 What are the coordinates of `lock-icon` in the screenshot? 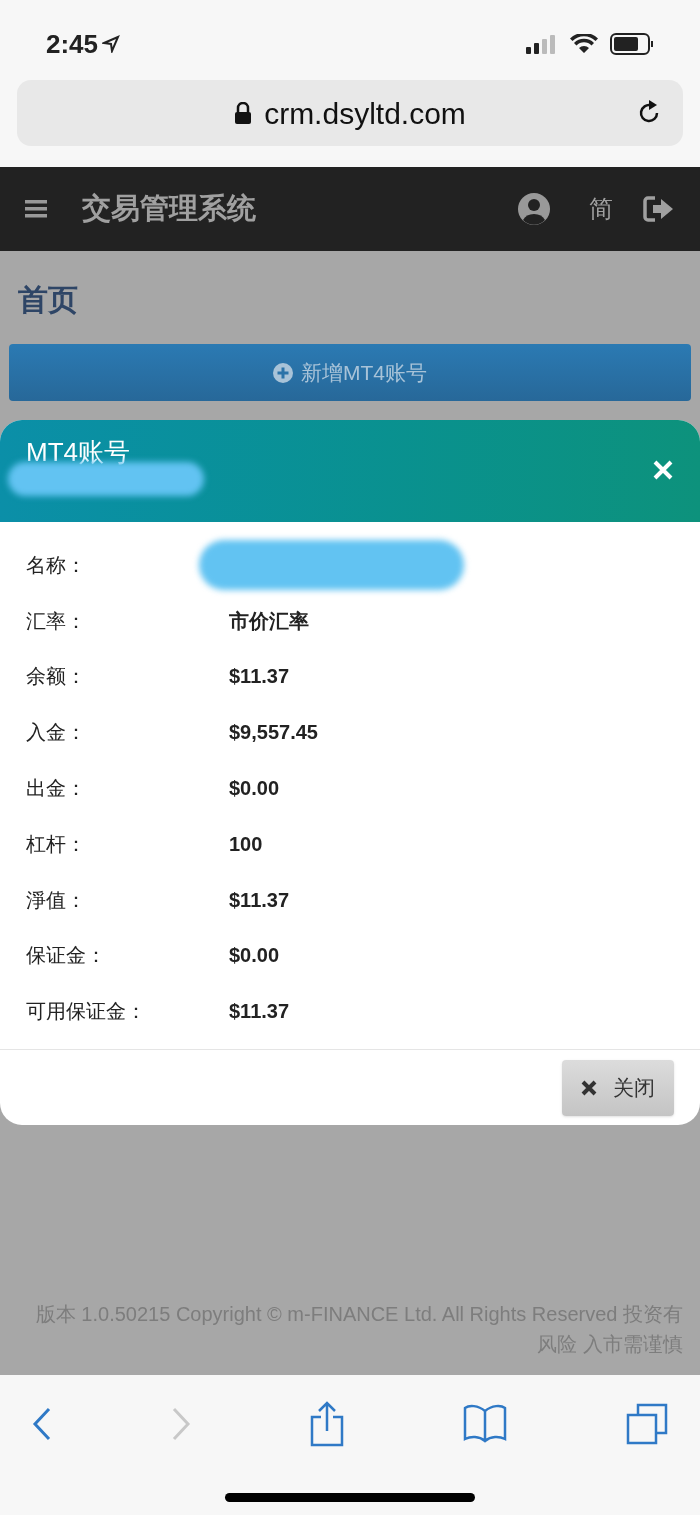 It's located at (243, 113).